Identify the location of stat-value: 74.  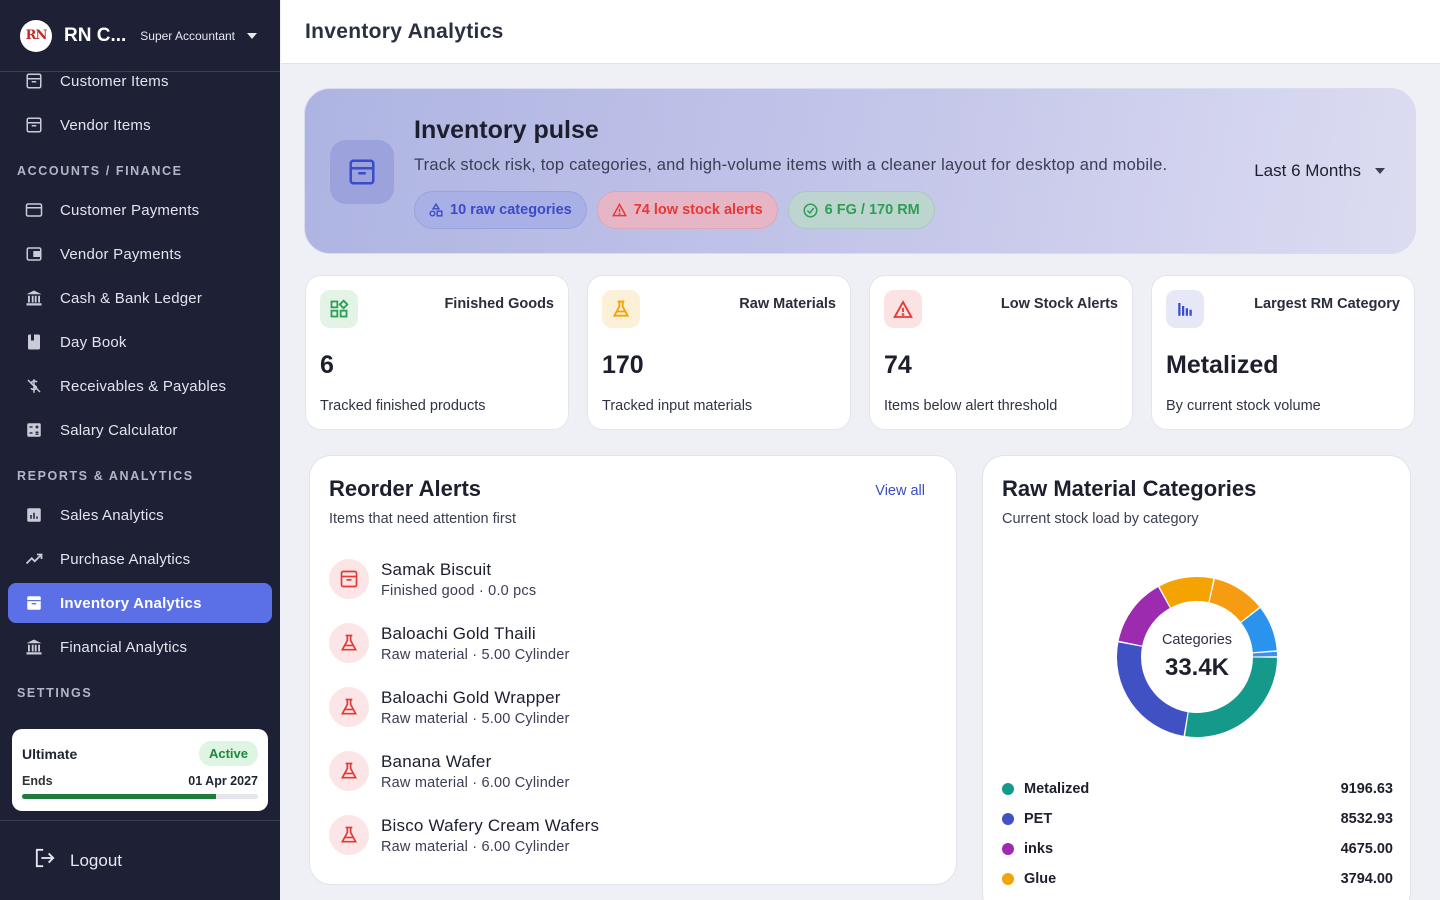
(898, 365).